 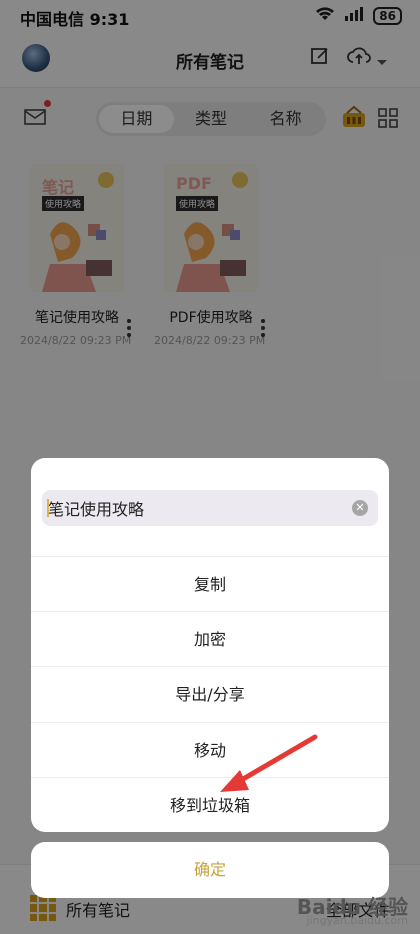 What do you see at coordinates (269, 763) in the screenshot?
I see `red-arrow-annotation` at bounding box center [269, 763].